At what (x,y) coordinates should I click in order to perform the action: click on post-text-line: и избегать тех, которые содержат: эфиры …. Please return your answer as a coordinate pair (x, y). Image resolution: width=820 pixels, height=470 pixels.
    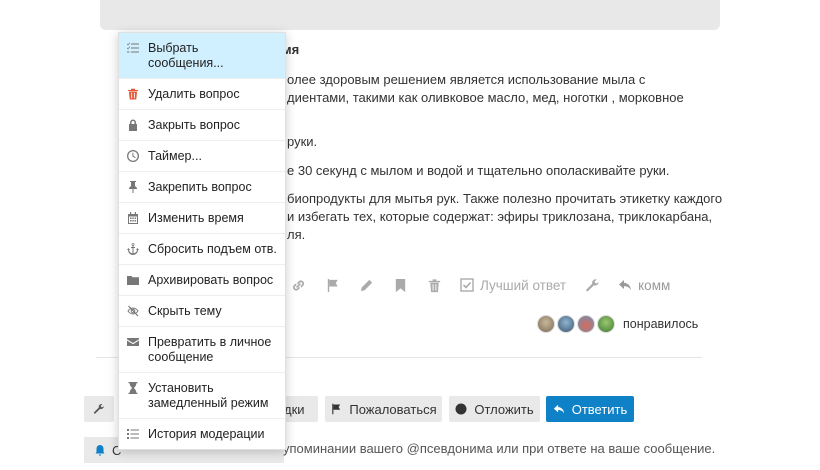
    Looking at the image, I should click on (500, 216).